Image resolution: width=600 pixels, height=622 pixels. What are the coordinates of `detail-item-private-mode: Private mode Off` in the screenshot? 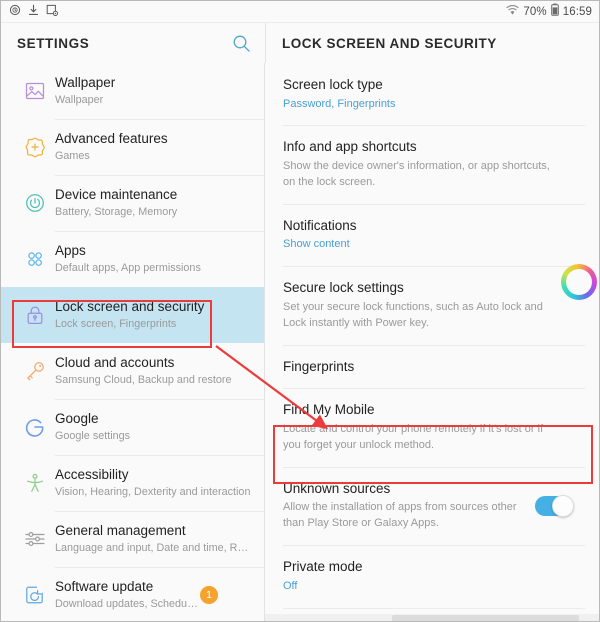 It's located at (432, 576).